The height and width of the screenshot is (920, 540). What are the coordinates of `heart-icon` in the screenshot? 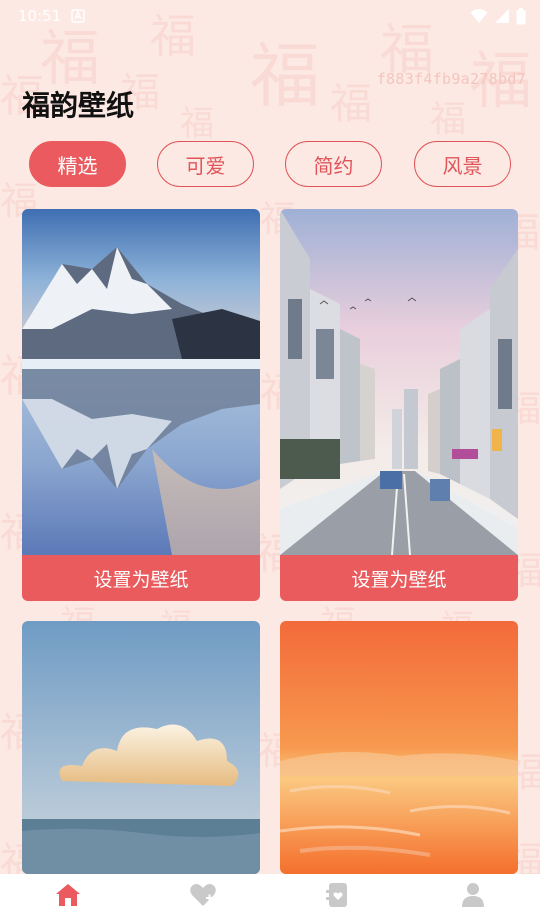 It's located at (203, 897).